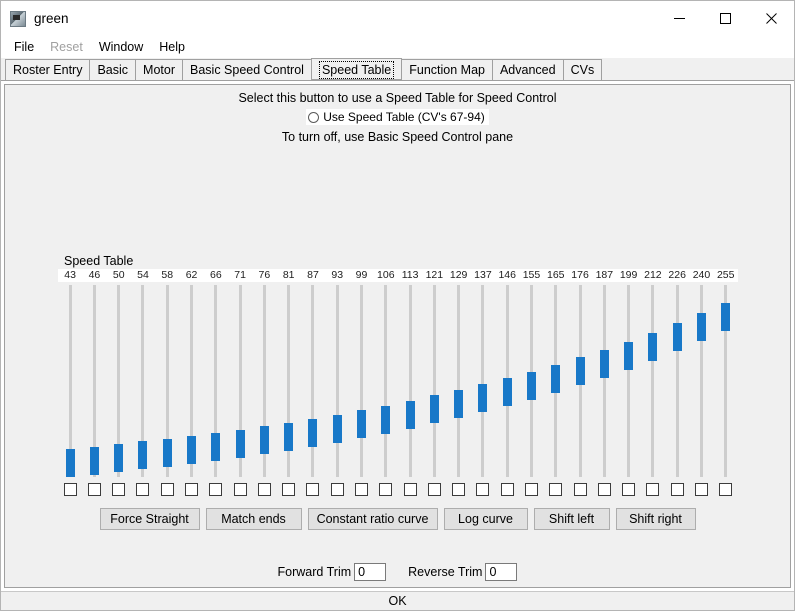 This screenshot has height=611, width=795. Describe the element at coordinates (485, 519) in the screenshot. I see `log-curve-button: Log curve` at that location.